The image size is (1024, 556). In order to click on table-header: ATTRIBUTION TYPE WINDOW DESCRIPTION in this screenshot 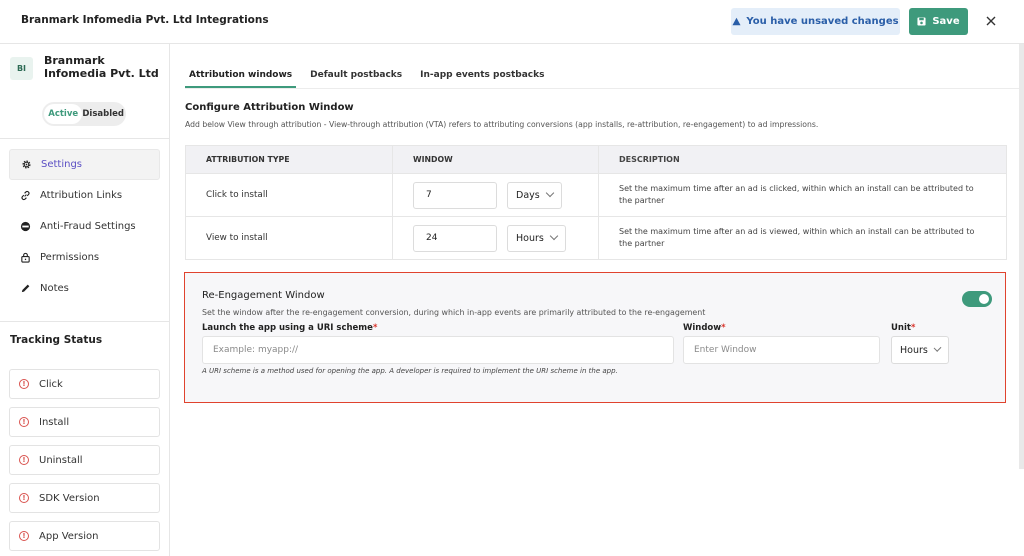, I will do `click(596, 159)`.